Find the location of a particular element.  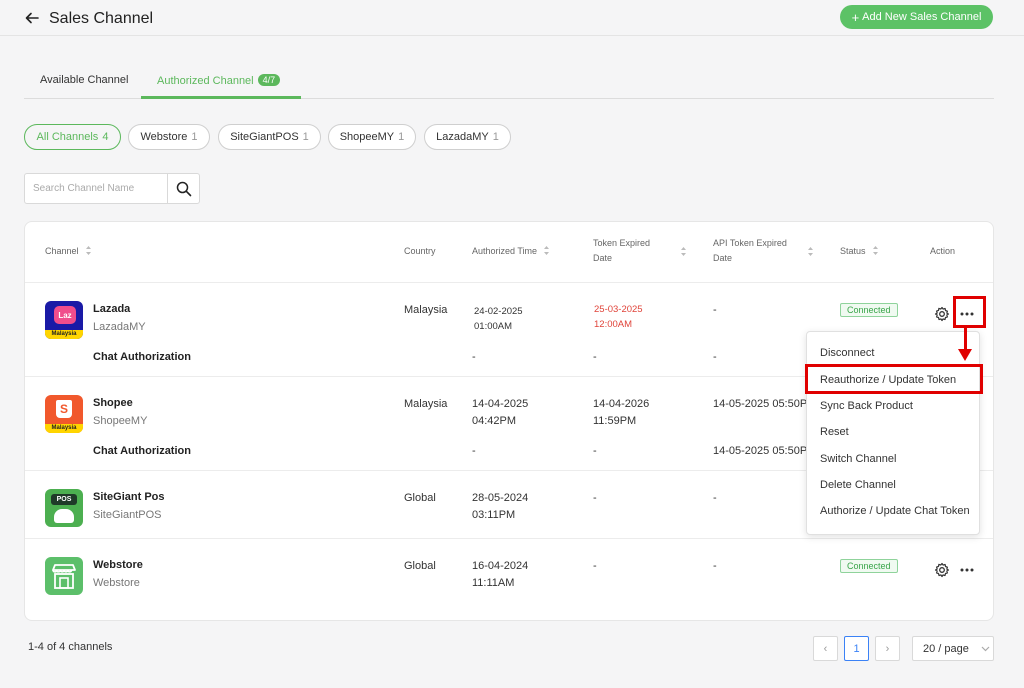

header-label: Token Expired is located at coordinates (622, 243).